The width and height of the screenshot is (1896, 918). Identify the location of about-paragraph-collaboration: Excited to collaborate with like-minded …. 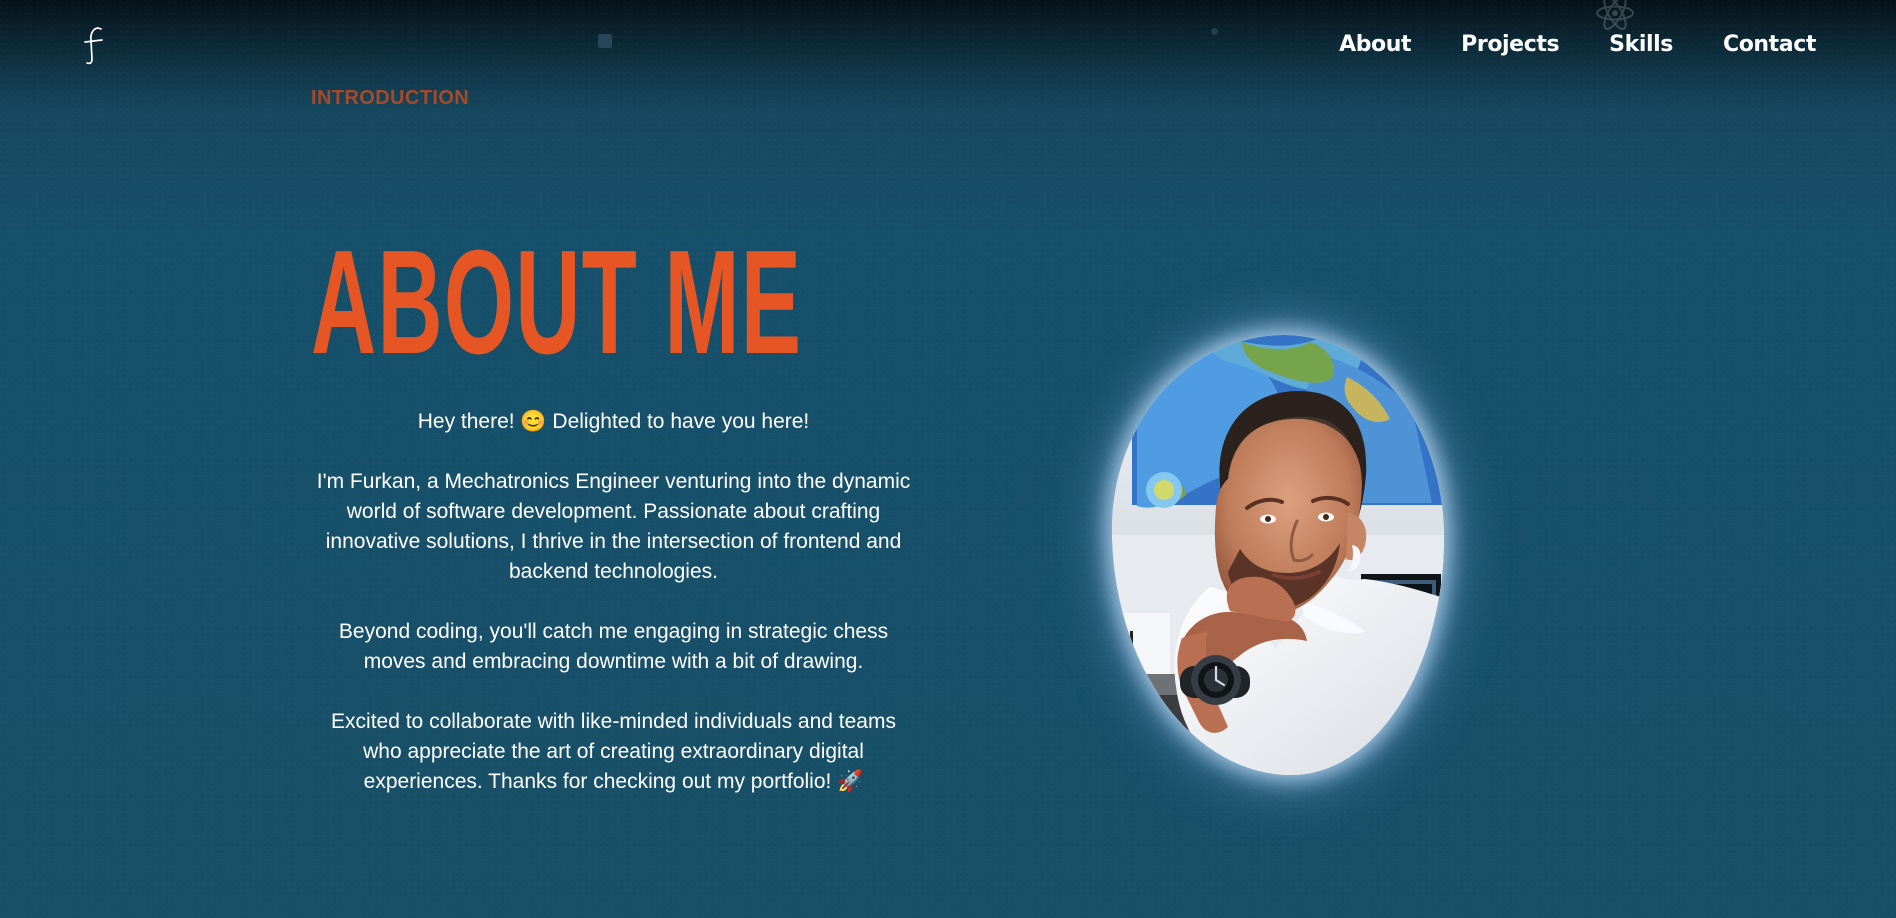
(613, 751).